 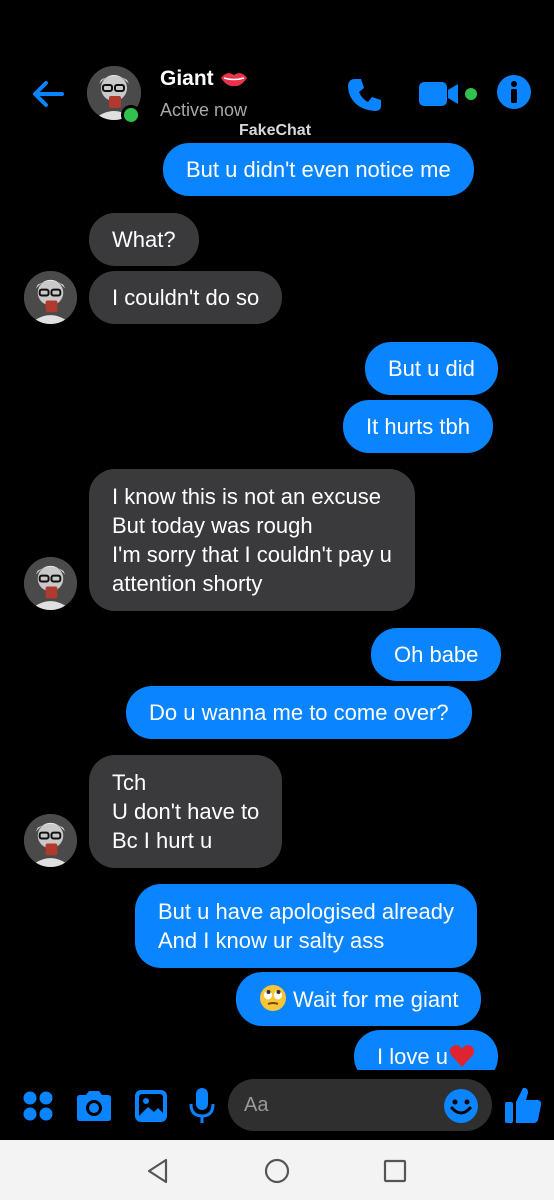 I want to click on message-text: attention shorty, so click(x=187, y=583).